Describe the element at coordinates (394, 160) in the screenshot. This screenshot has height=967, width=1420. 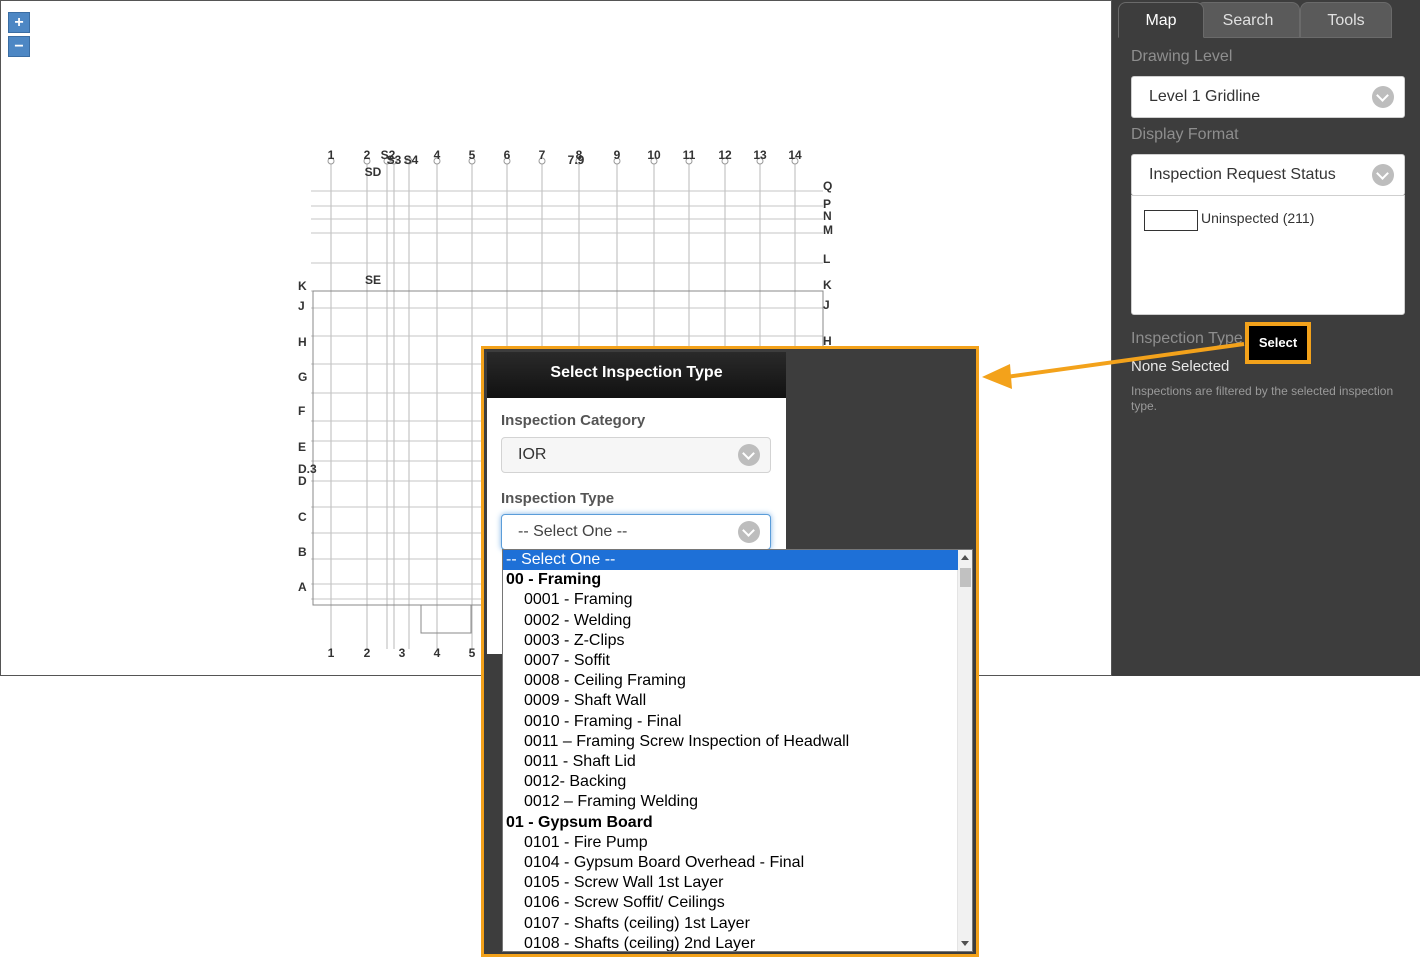
I see `gridline-label: S3` at that location.